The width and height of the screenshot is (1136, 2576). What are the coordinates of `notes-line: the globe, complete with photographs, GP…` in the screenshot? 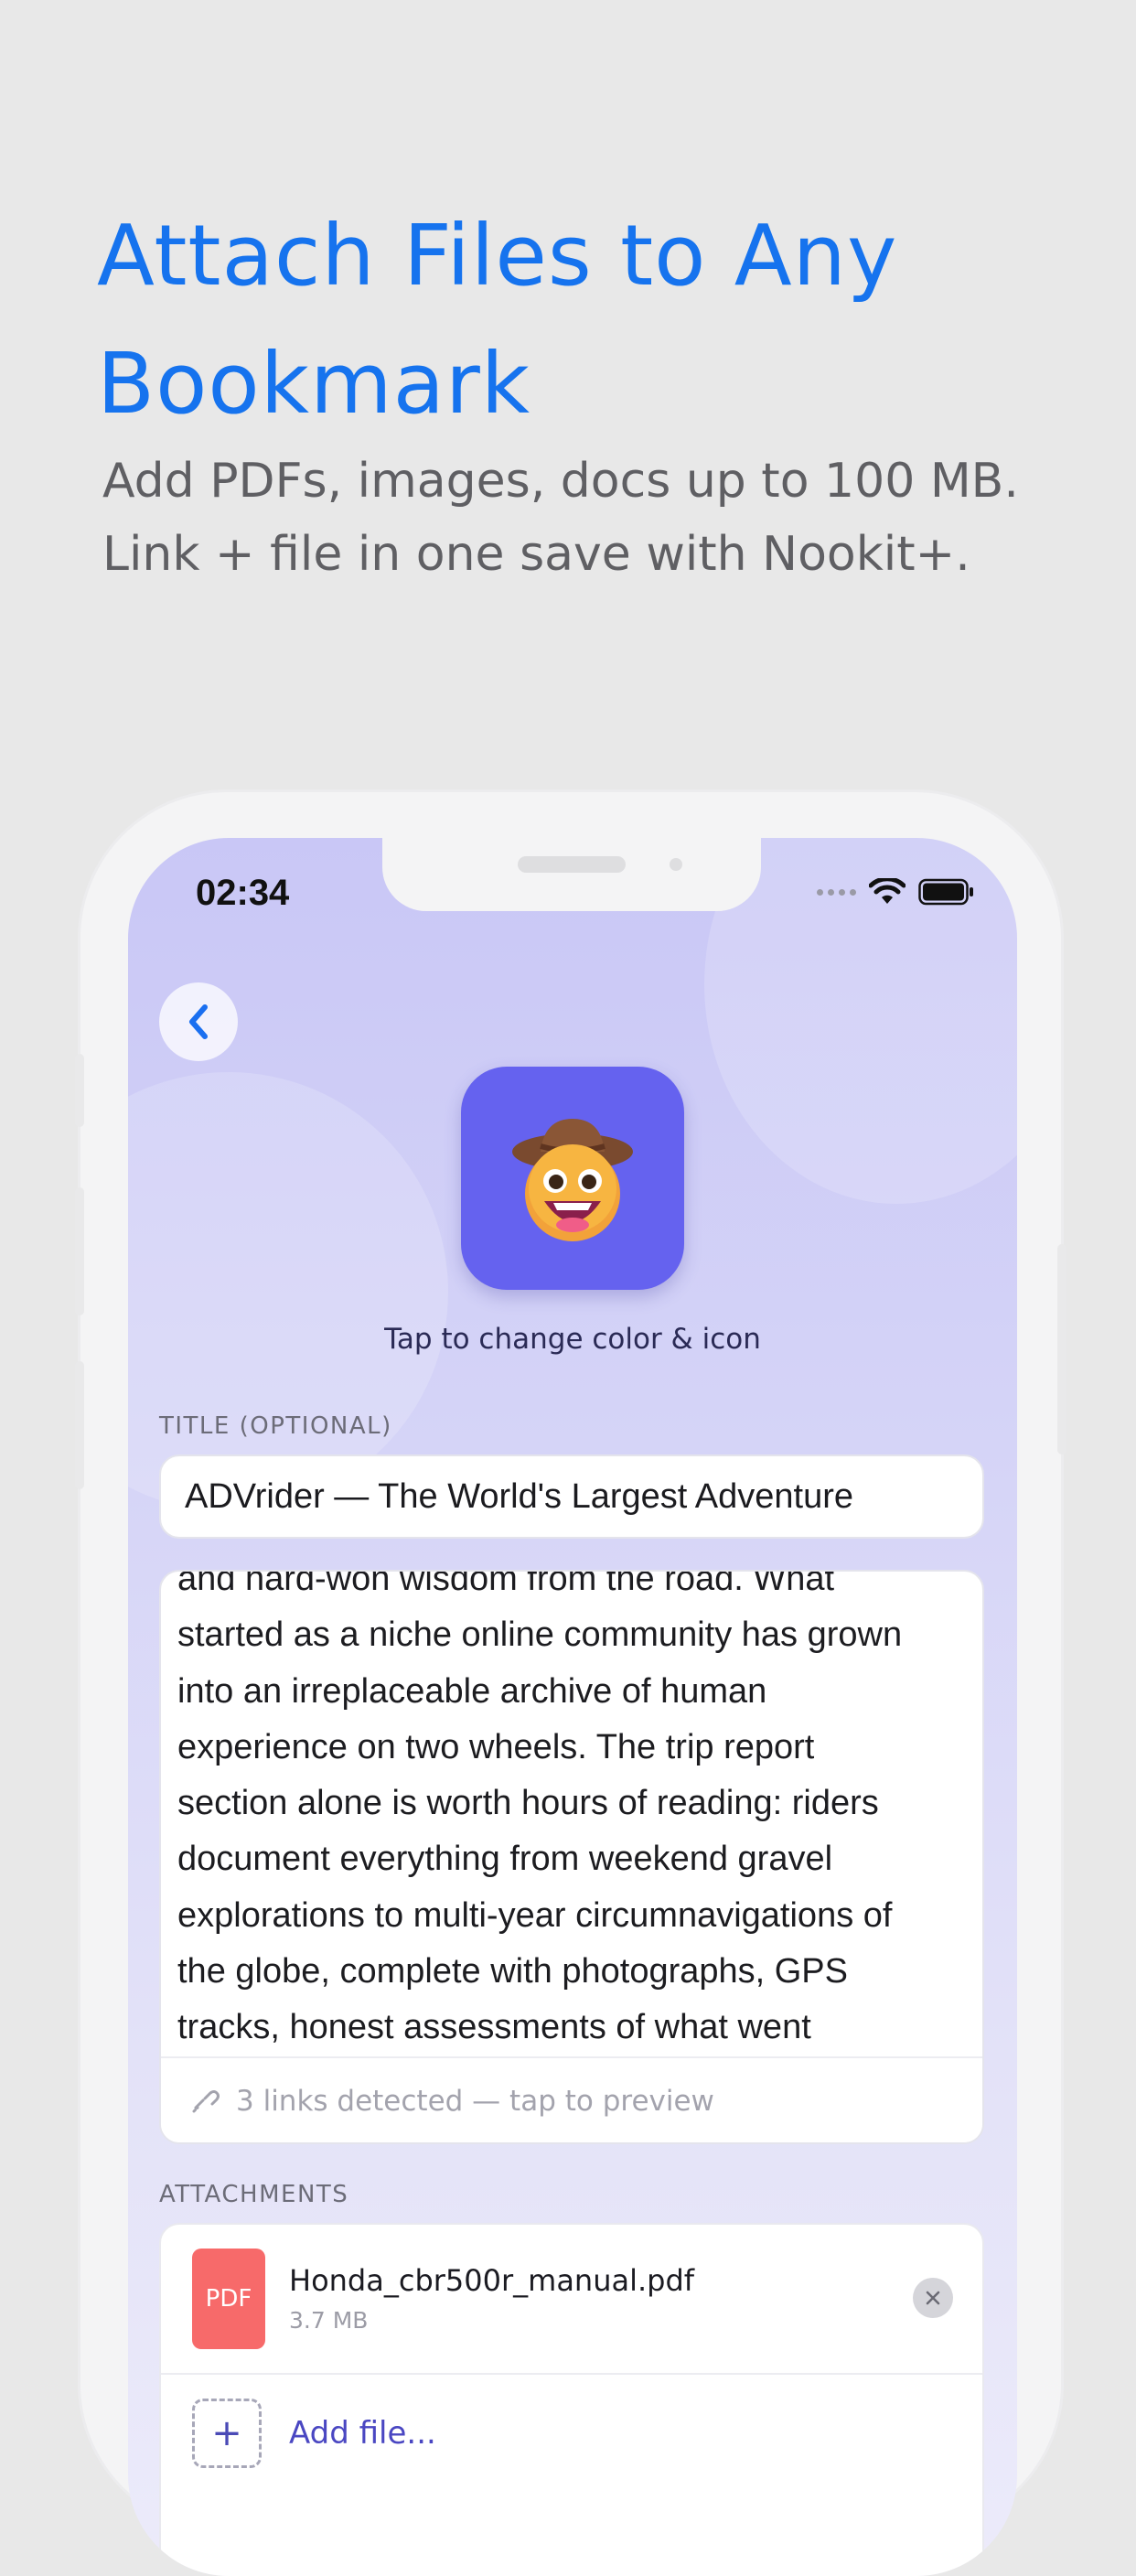 It's located at (513, 1971).